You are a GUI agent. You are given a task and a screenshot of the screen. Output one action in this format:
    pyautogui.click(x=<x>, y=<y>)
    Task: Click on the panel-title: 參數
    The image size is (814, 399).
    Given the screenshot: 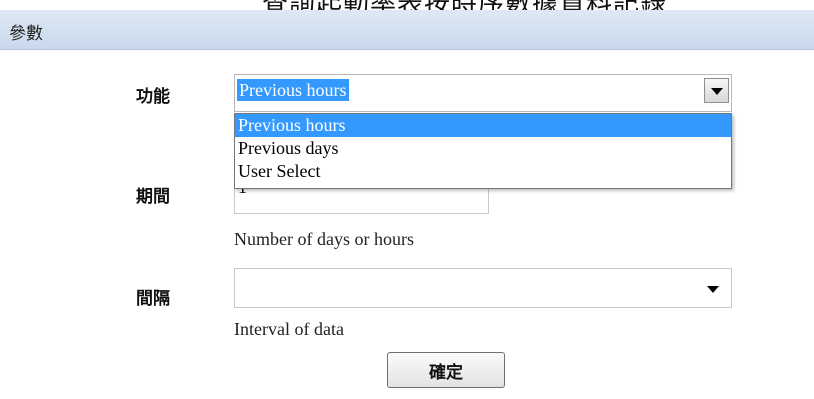 What is the action you would take?
    pyautogui.click(x=26, y=34)
    